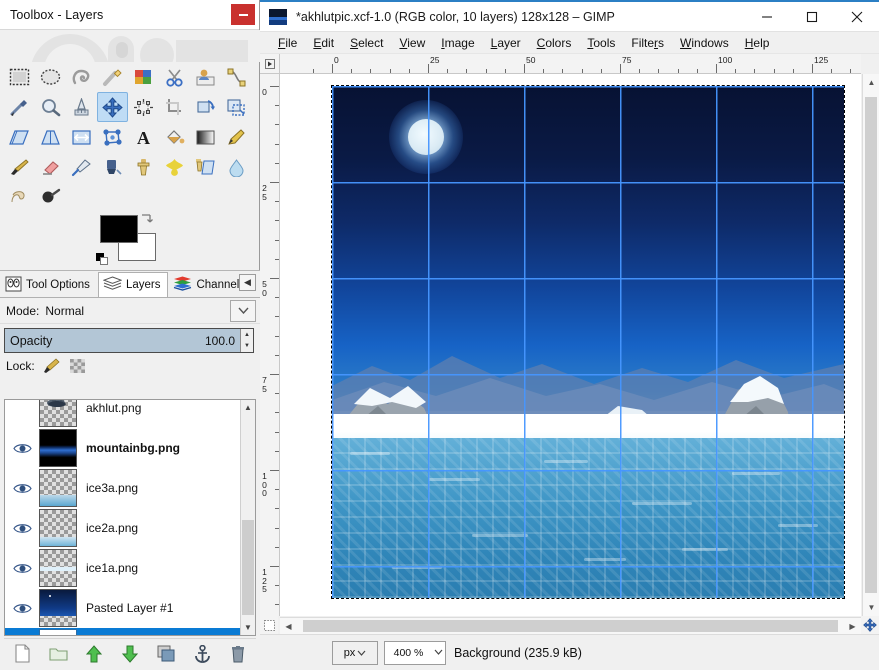 The height and width of the screenshot is (670, 879). Describe the element at coordinates (112, 167) in the screenshot. I see `ink-tool-icon` at that location.